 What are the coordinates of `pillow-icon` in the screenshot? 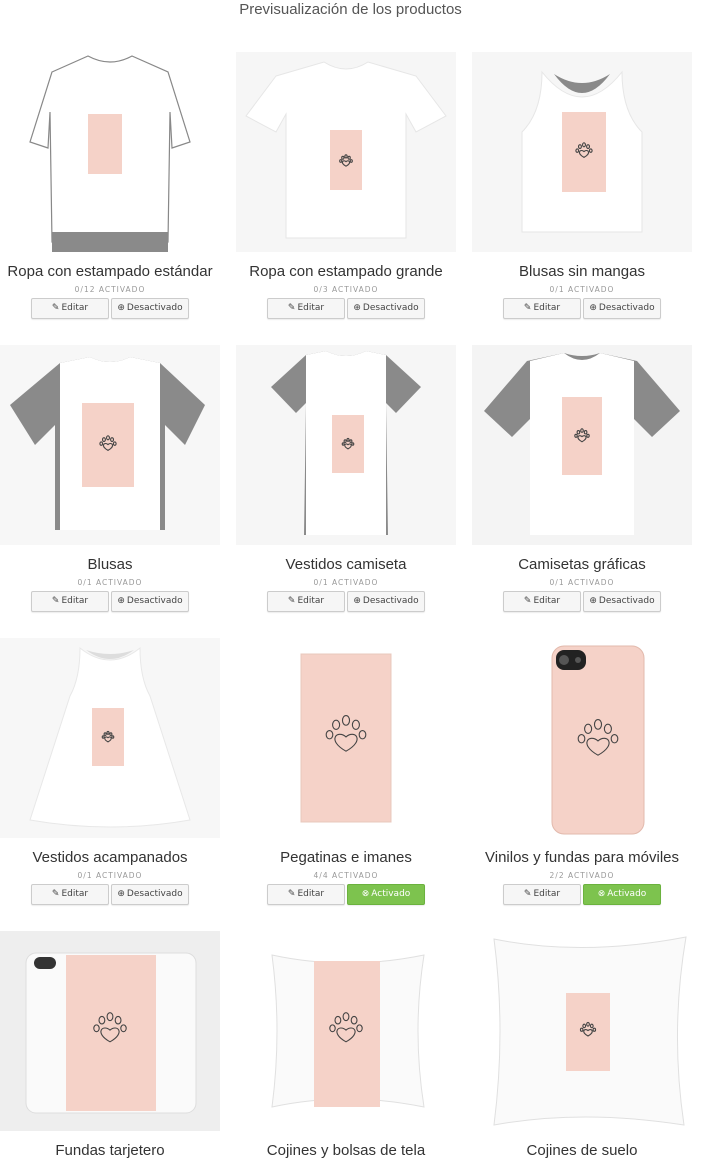 It's located at (346, 1031).